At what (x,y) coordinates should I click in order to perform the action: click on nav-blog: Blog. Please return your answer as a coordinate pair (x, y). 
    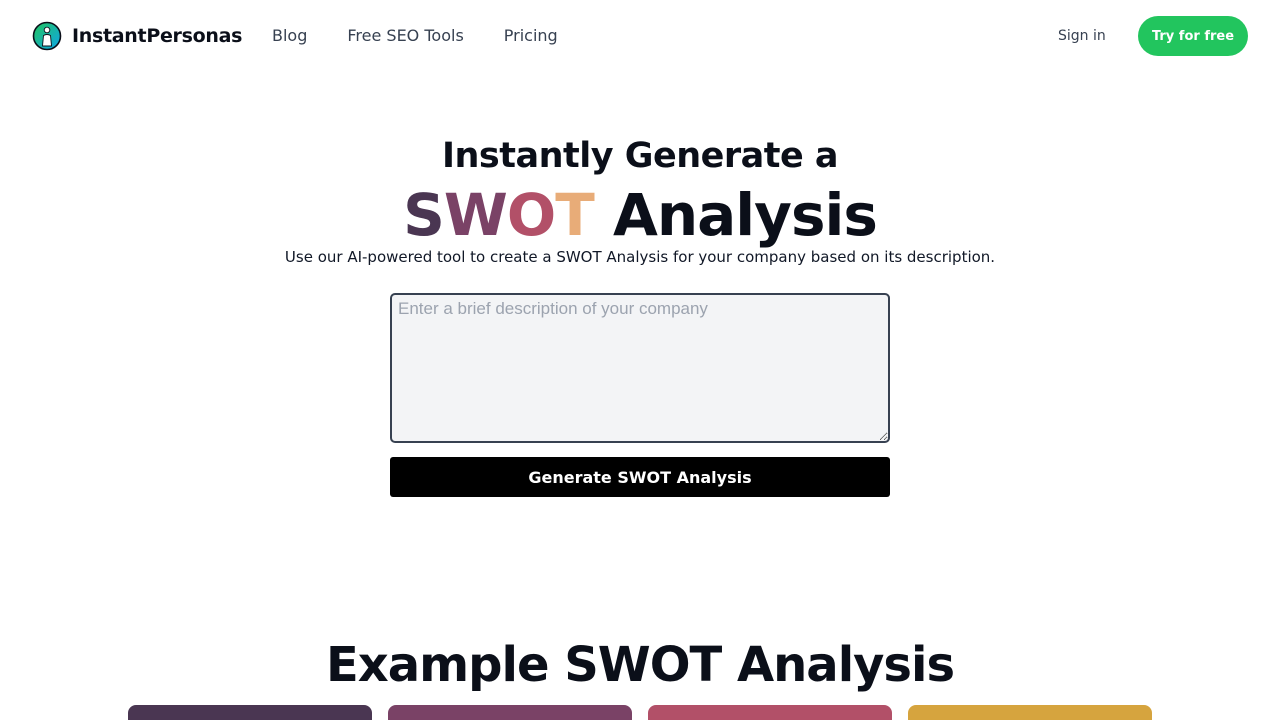
    Looking at the image, I should click on (289, 36).